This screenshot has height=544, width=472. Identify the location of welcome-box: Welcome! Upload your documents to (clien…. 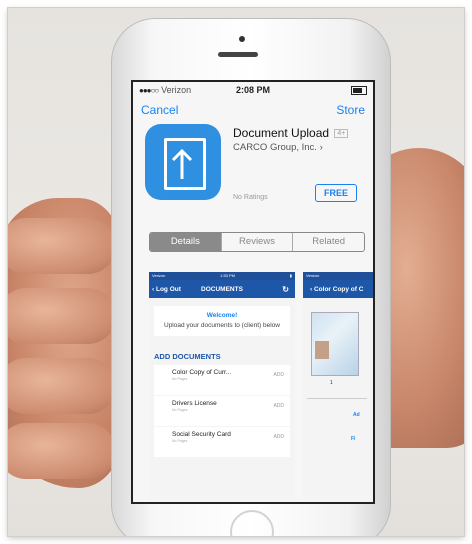
(222, 321).